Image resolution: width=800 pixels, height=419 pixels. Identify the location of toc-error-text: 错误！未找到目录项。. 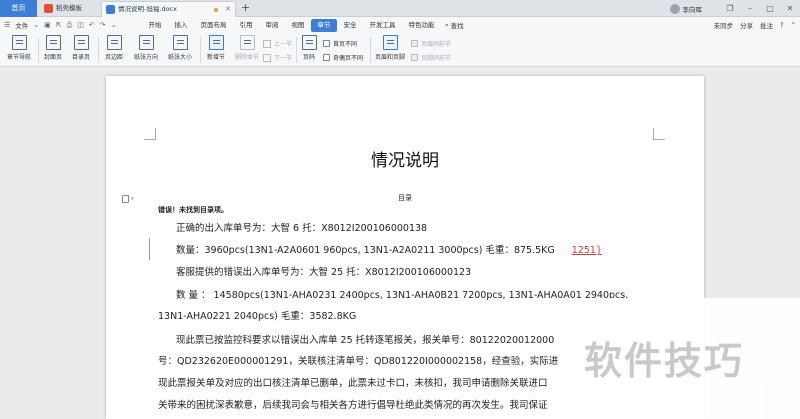
(193, 209).